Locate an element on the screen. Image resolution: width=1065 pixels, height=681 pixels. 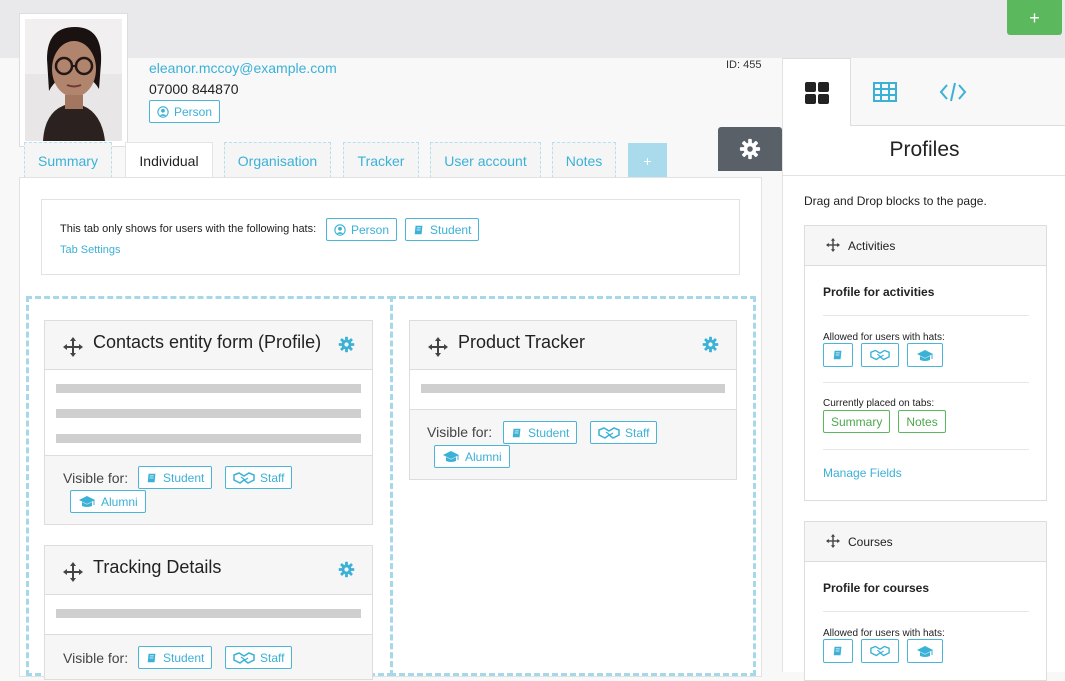
sidebar-tab-table is located at coordinates (885, 92).